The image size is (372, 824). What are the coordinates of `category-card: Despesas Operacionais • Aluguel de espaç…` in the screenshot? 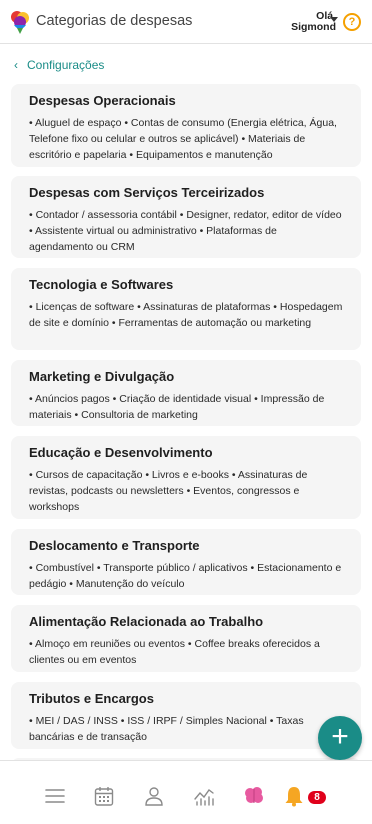 It's located at (186, 125).